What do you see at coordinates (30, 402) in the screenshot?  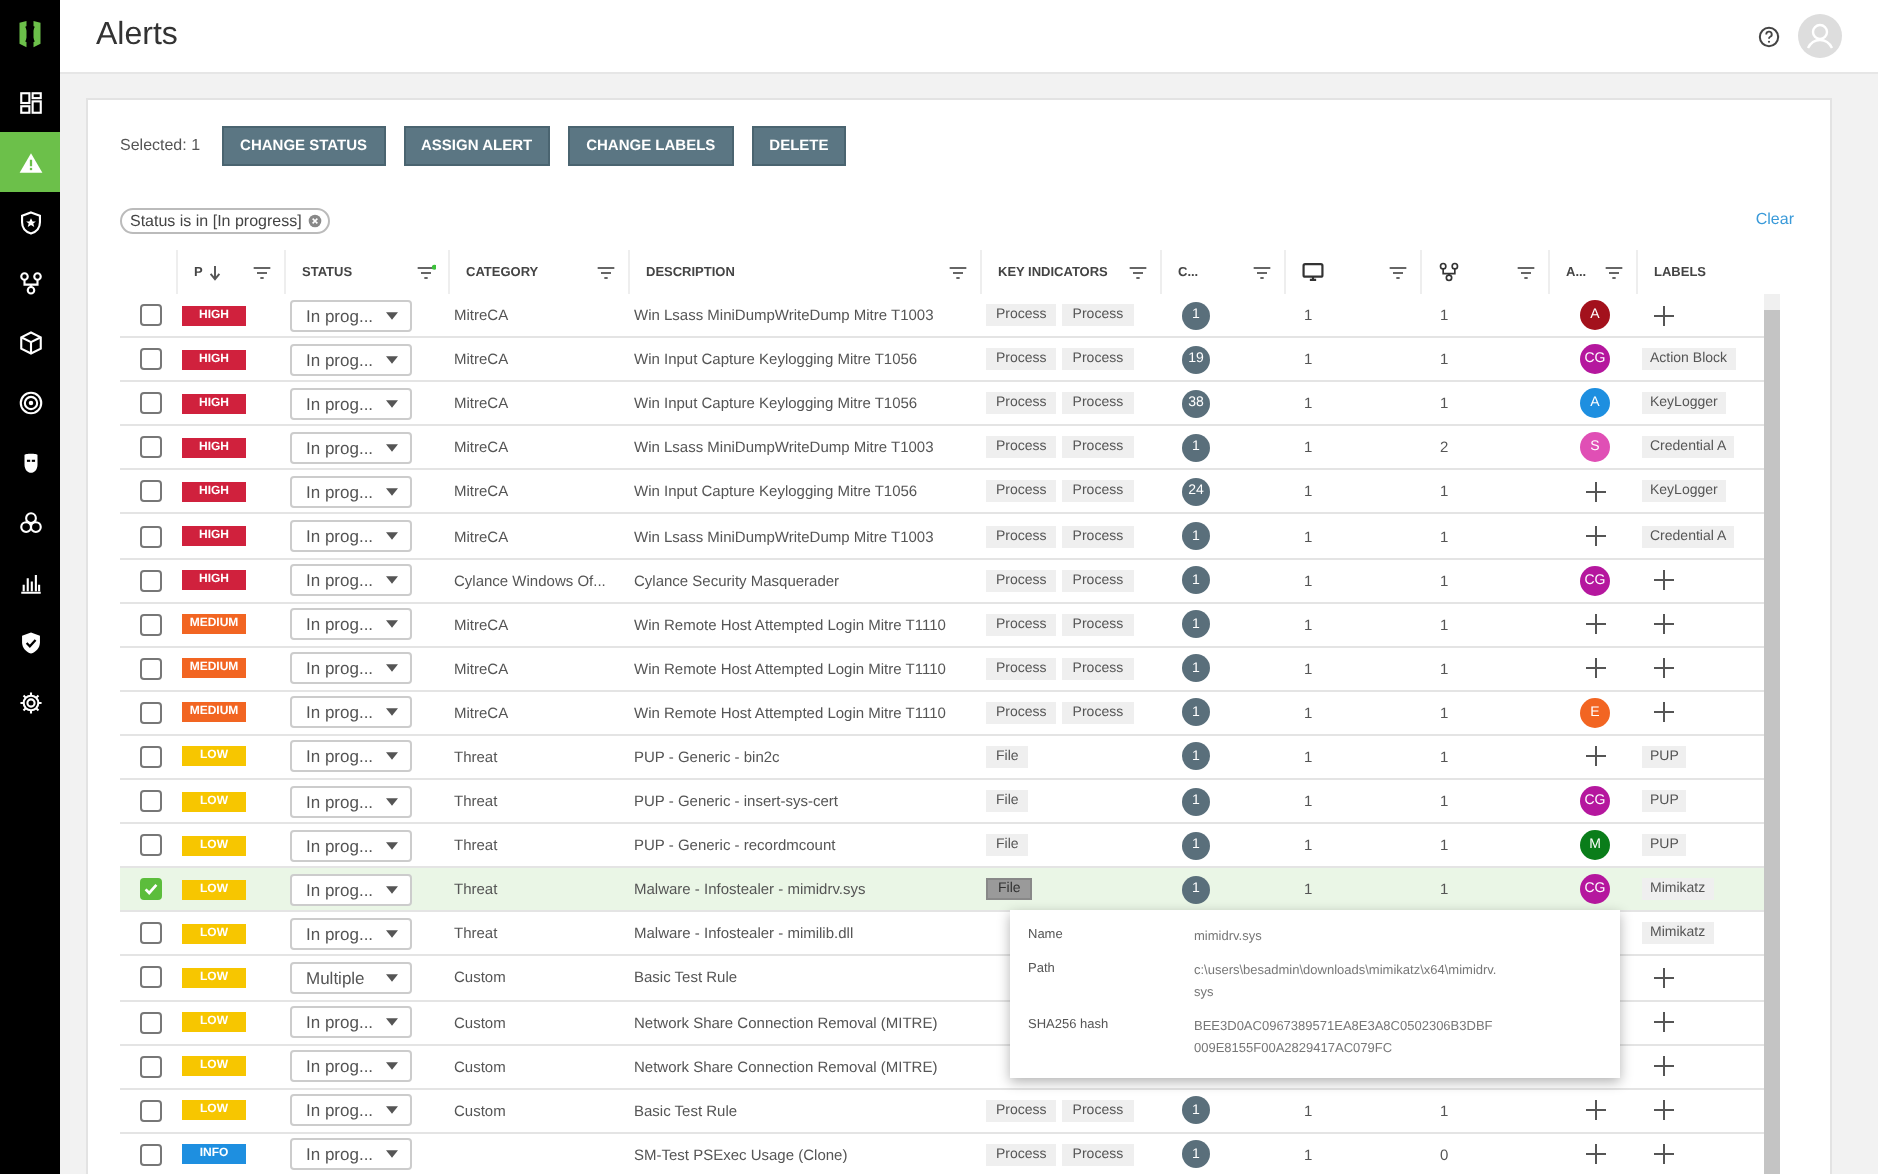 I see `target-icon` at bounding box center [30, 402].